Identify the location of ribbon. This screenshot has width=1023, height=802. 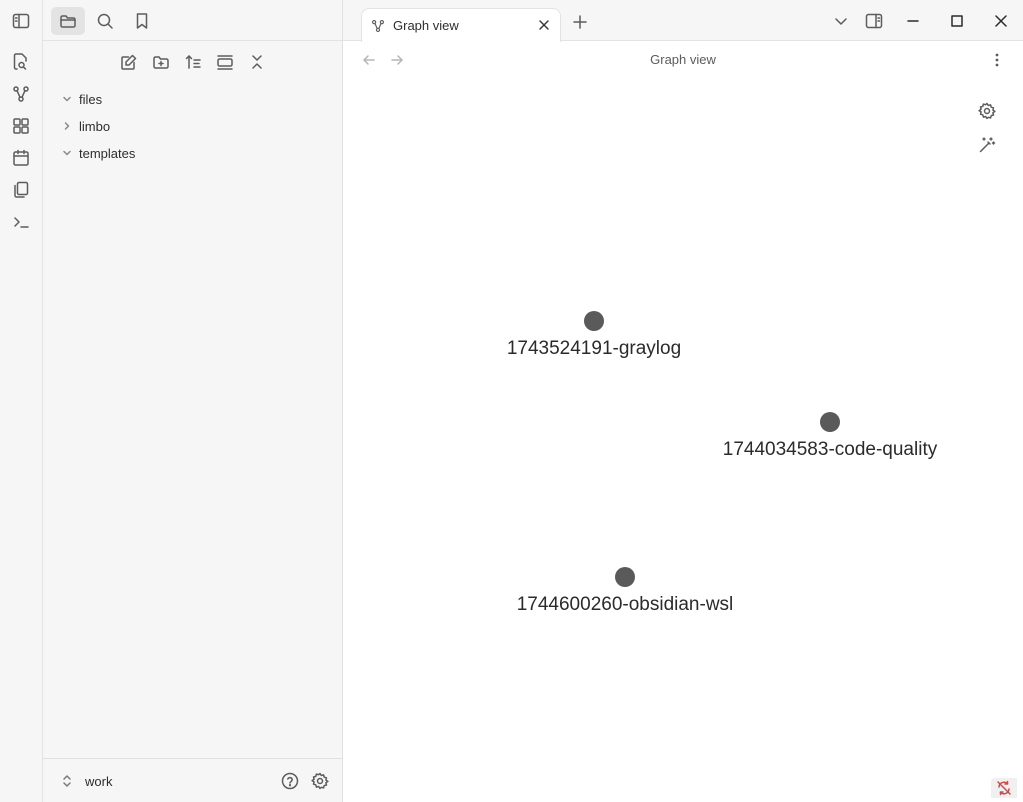
(21, 401).